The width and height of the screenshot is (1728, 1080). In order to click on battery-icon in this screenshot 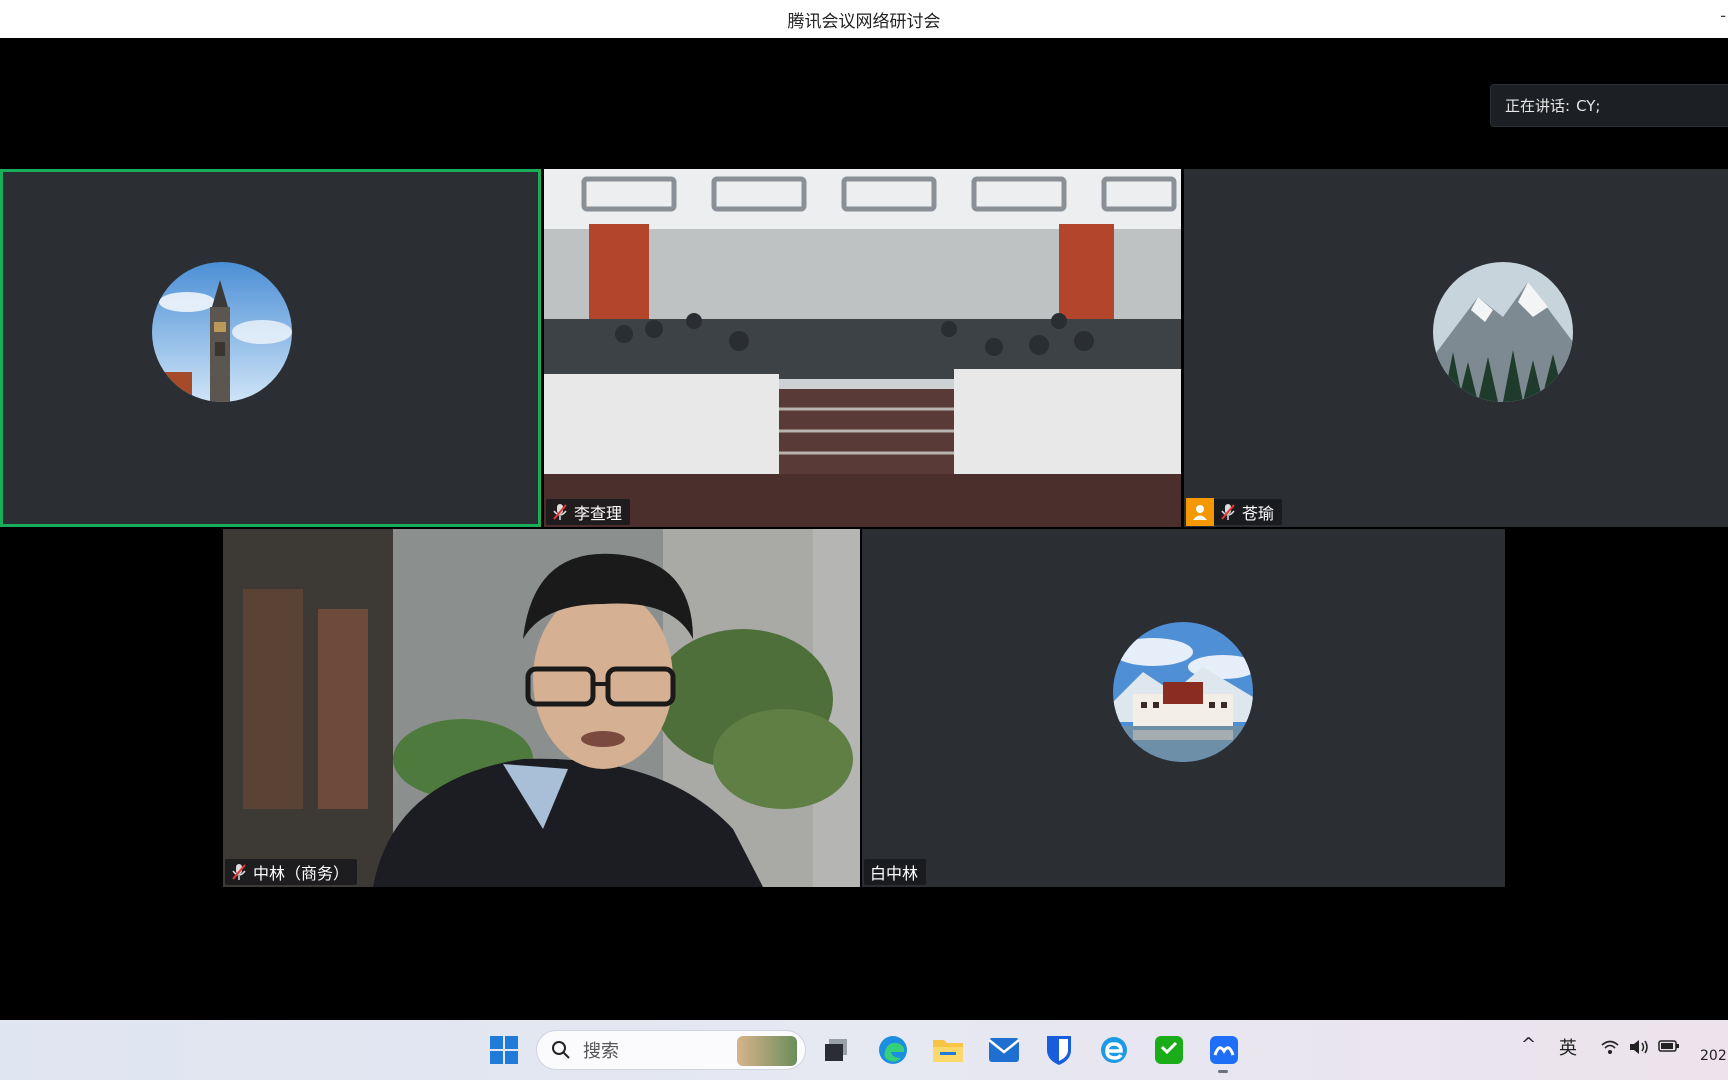, I will do `click(1669, 1048)`.